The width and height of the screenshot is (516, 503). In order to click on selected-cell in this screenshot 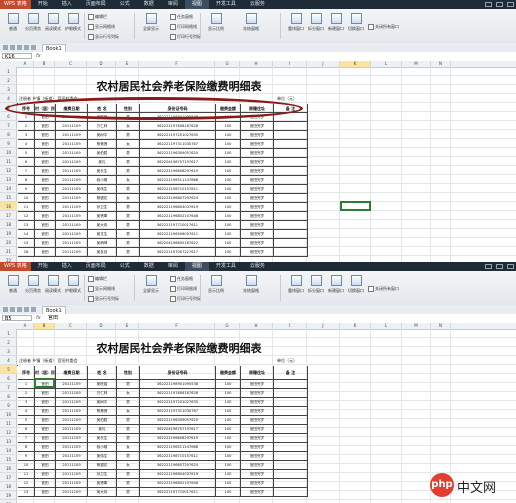, I will do `click(44, 383)`.